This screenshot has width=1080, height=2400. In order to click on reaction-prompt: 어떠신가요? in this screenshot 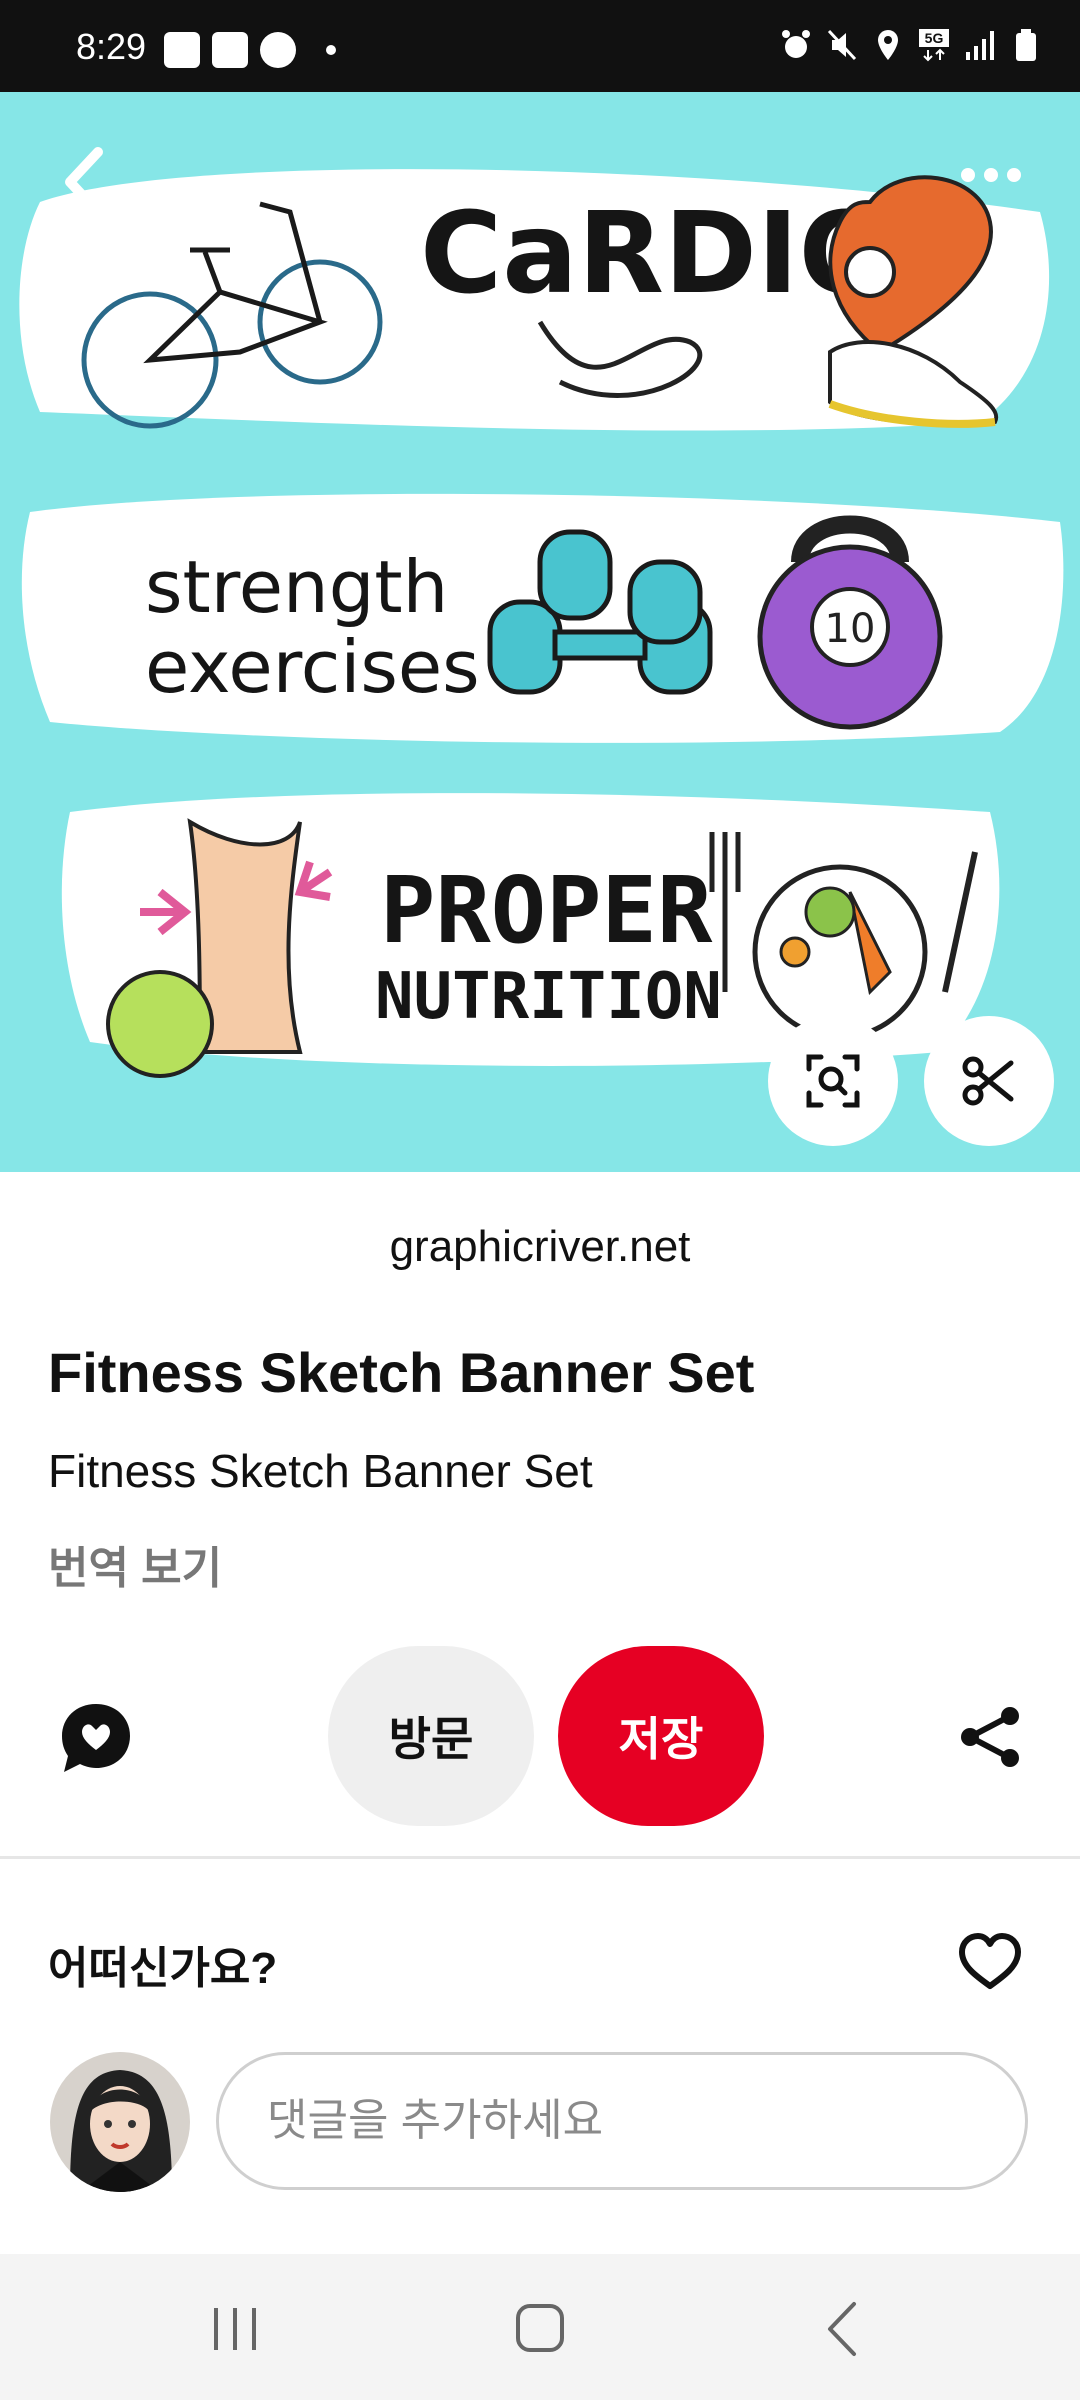, I will do `click(163, 1968)`.